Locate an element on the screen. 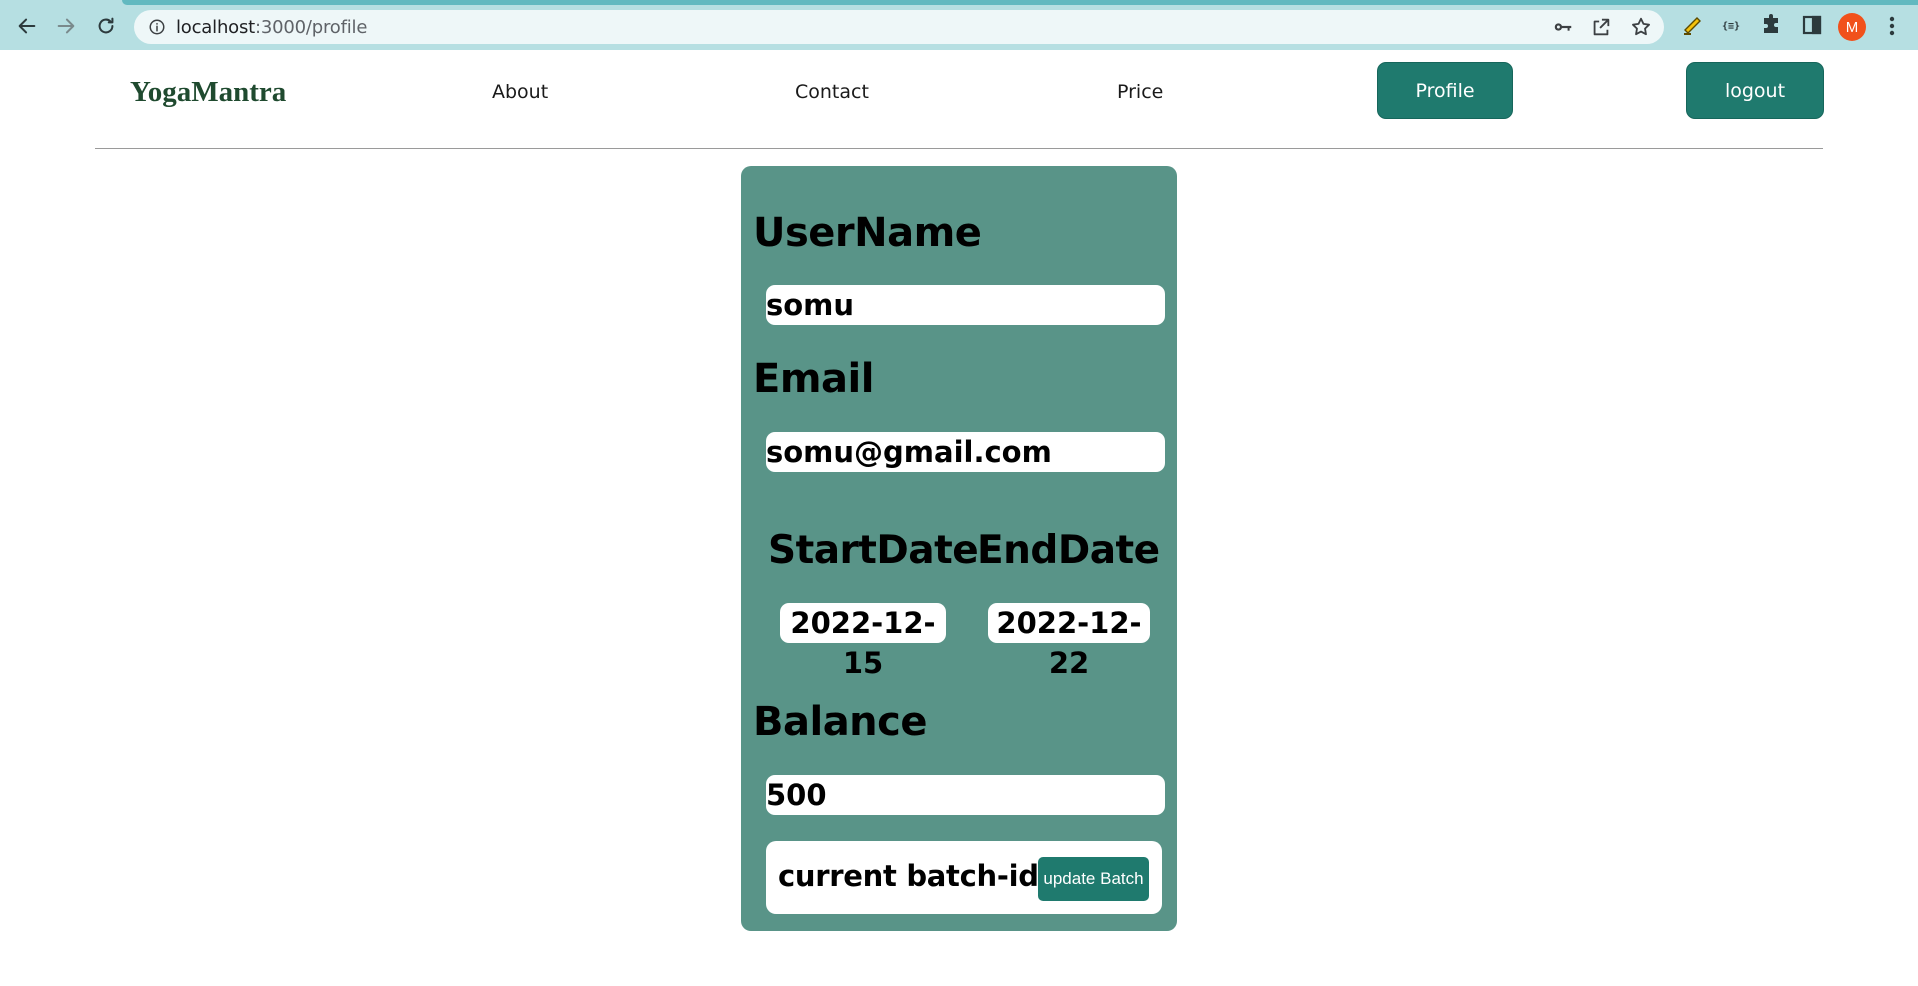 Image resolution: width=1918 pixels, height=986 pixels. info-icon is located at coordinates (157, 27).